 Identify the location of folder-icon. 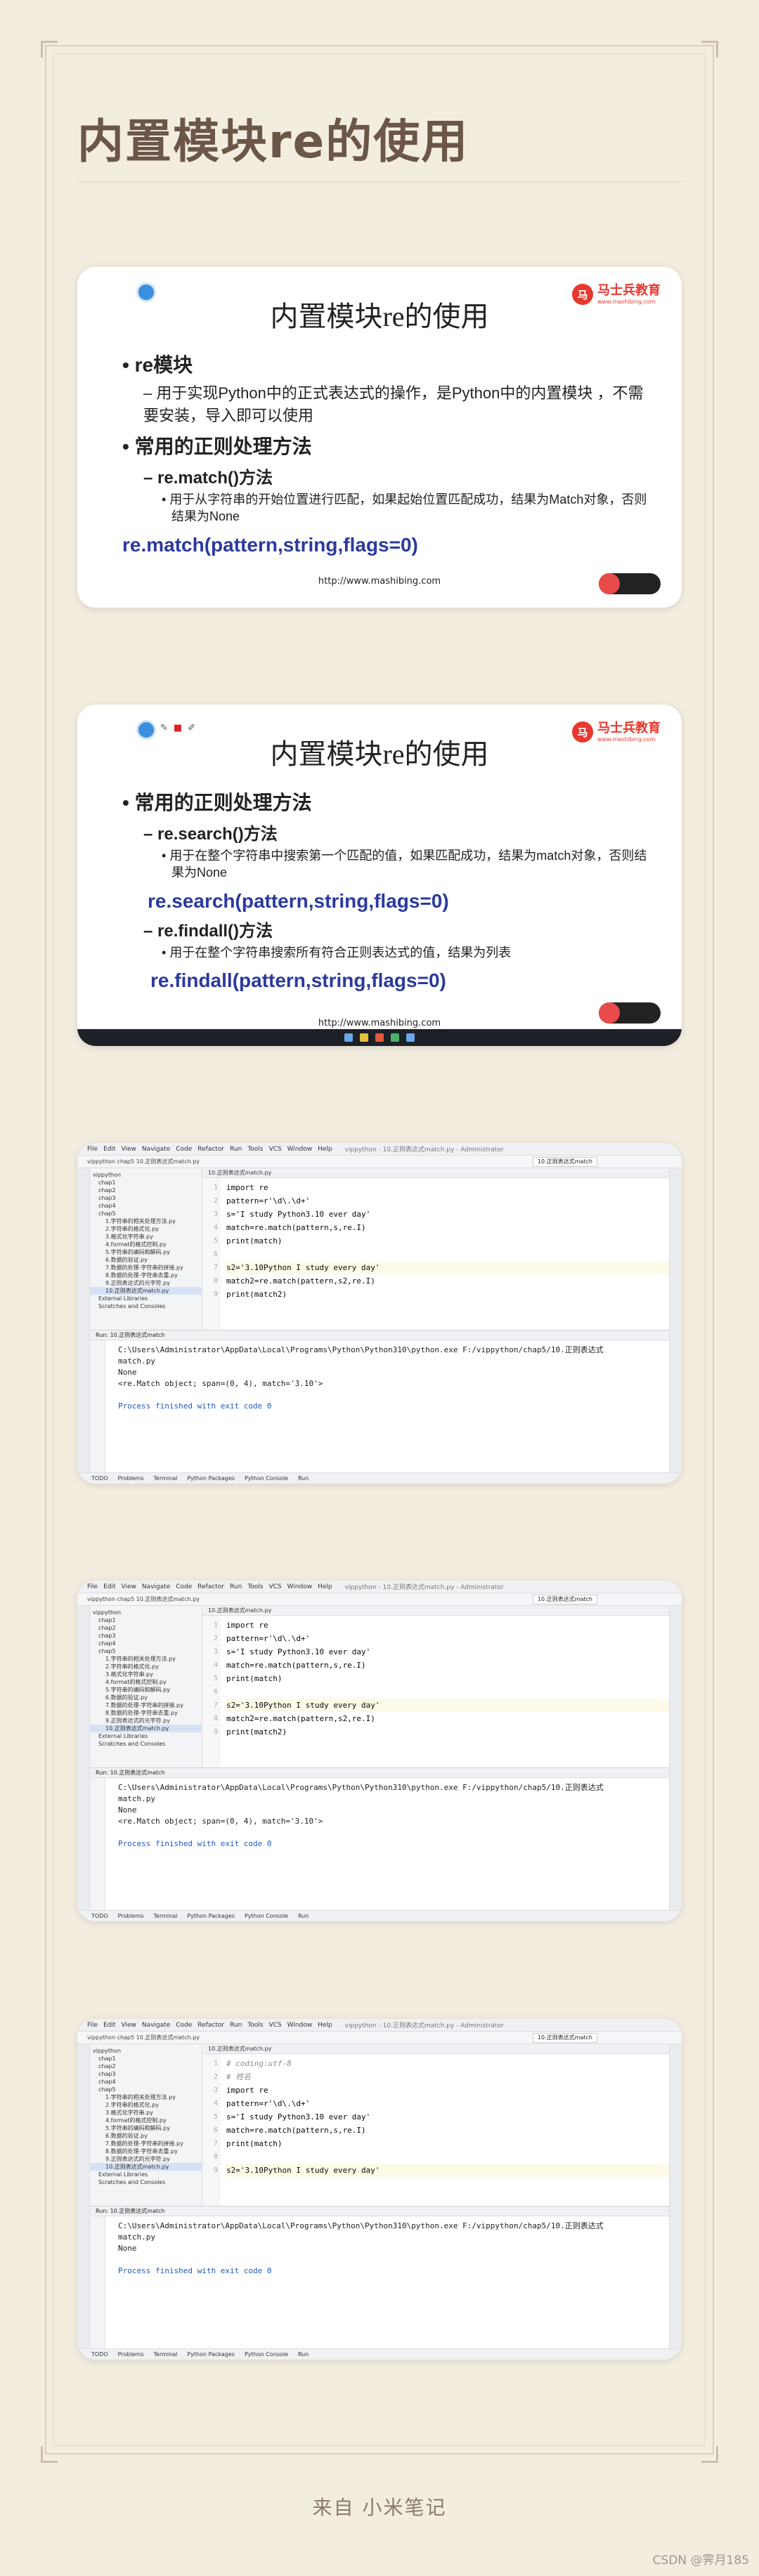
(364, 1037).